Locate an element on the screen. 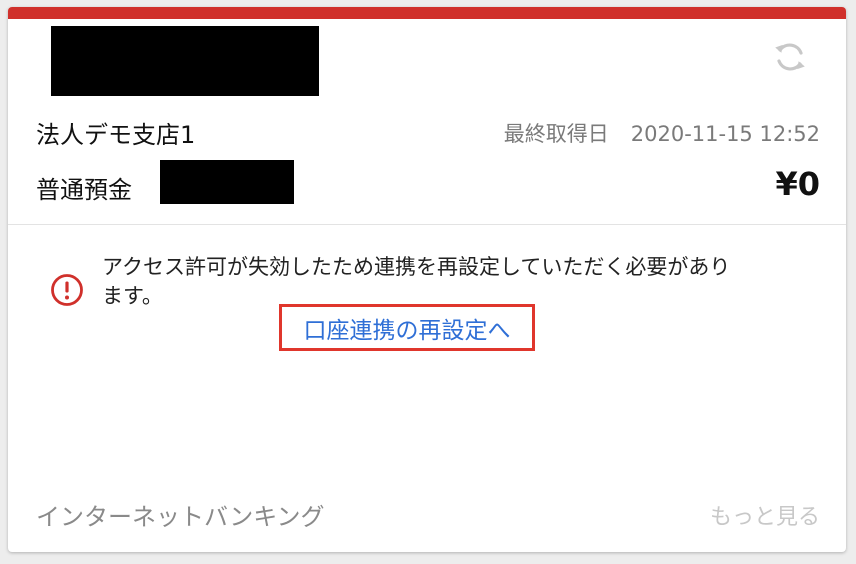 Image resolution: width=856 pixels, height=564 pixels. footer-category-label: インターネットバンキング is located at coordinates (180, 517).